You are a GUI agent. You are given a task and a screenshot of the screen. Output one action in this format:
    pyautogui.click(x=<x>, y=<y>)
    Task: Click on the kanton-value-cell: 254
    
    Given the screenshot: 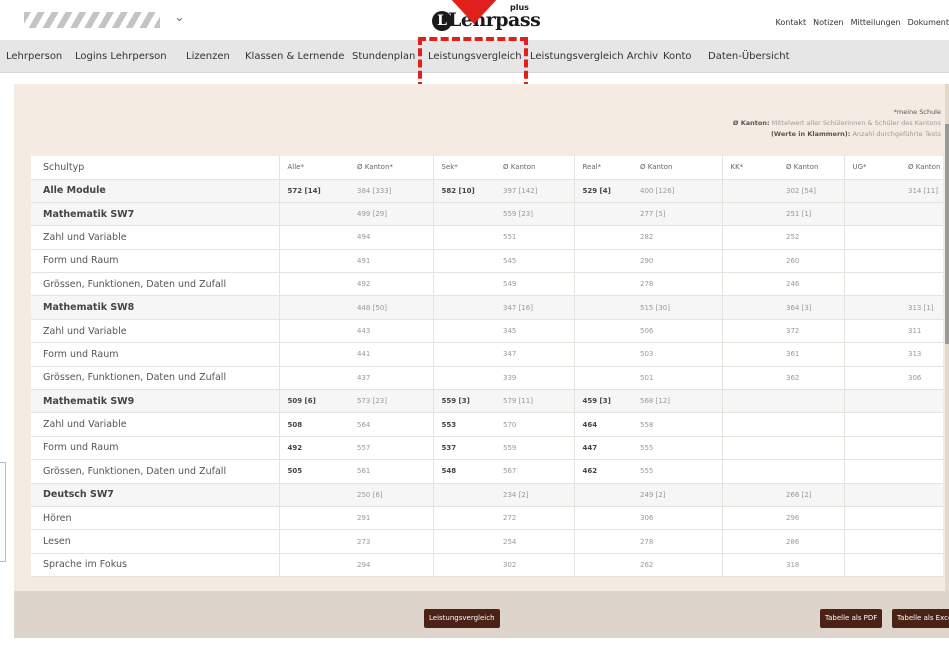 What is the action you would take?
    pyautogui.click(x=536, y=541)
    